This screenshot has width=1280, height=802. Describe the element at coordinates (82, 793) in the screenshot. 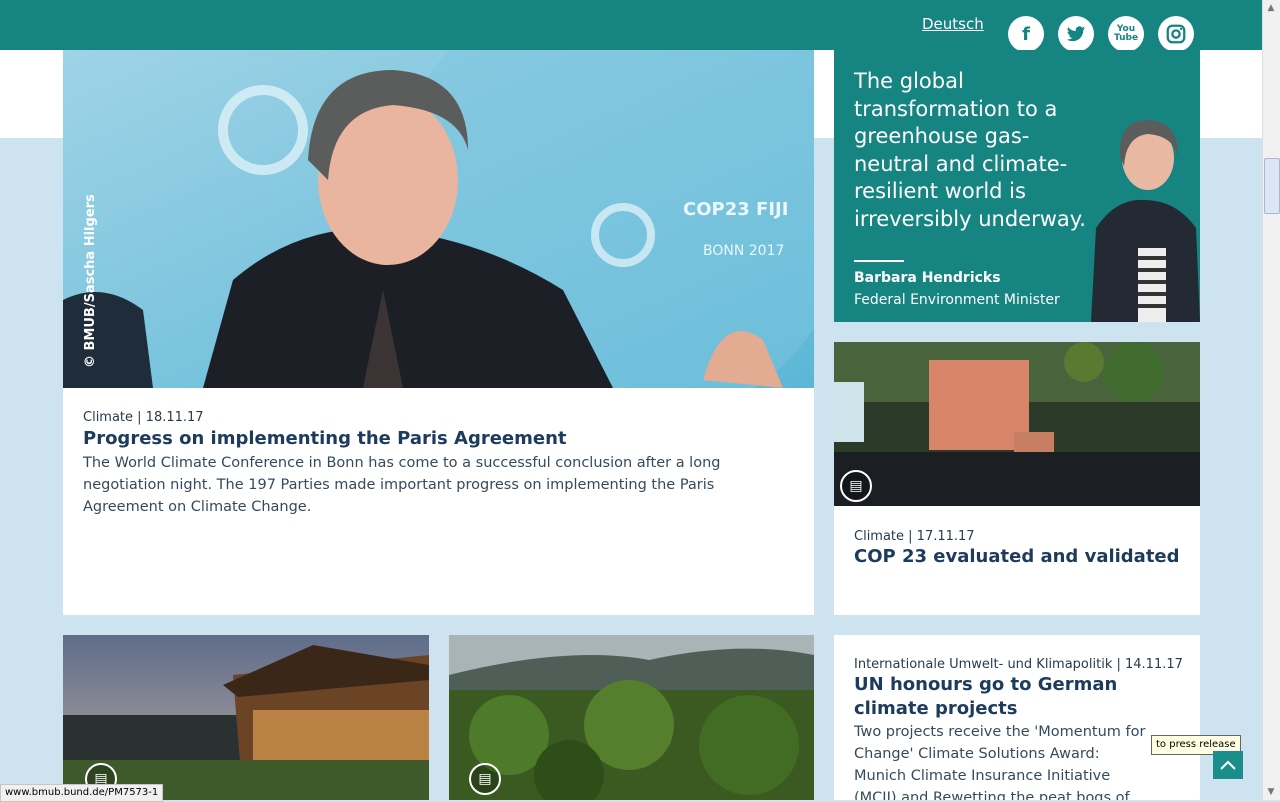

I see `status-bar-url: www.bmub.bund.de/PM7573-1` at that location.